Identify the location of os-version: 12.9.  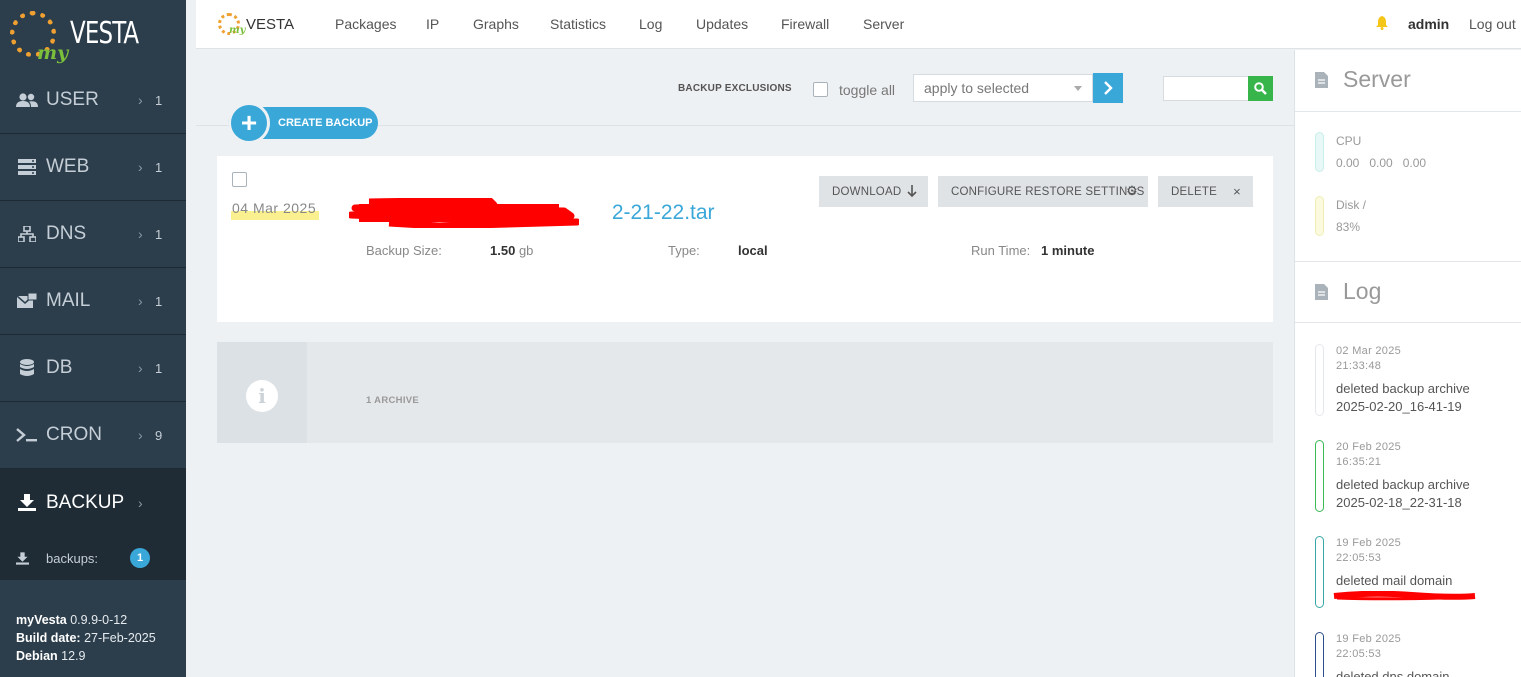
(73, 656).